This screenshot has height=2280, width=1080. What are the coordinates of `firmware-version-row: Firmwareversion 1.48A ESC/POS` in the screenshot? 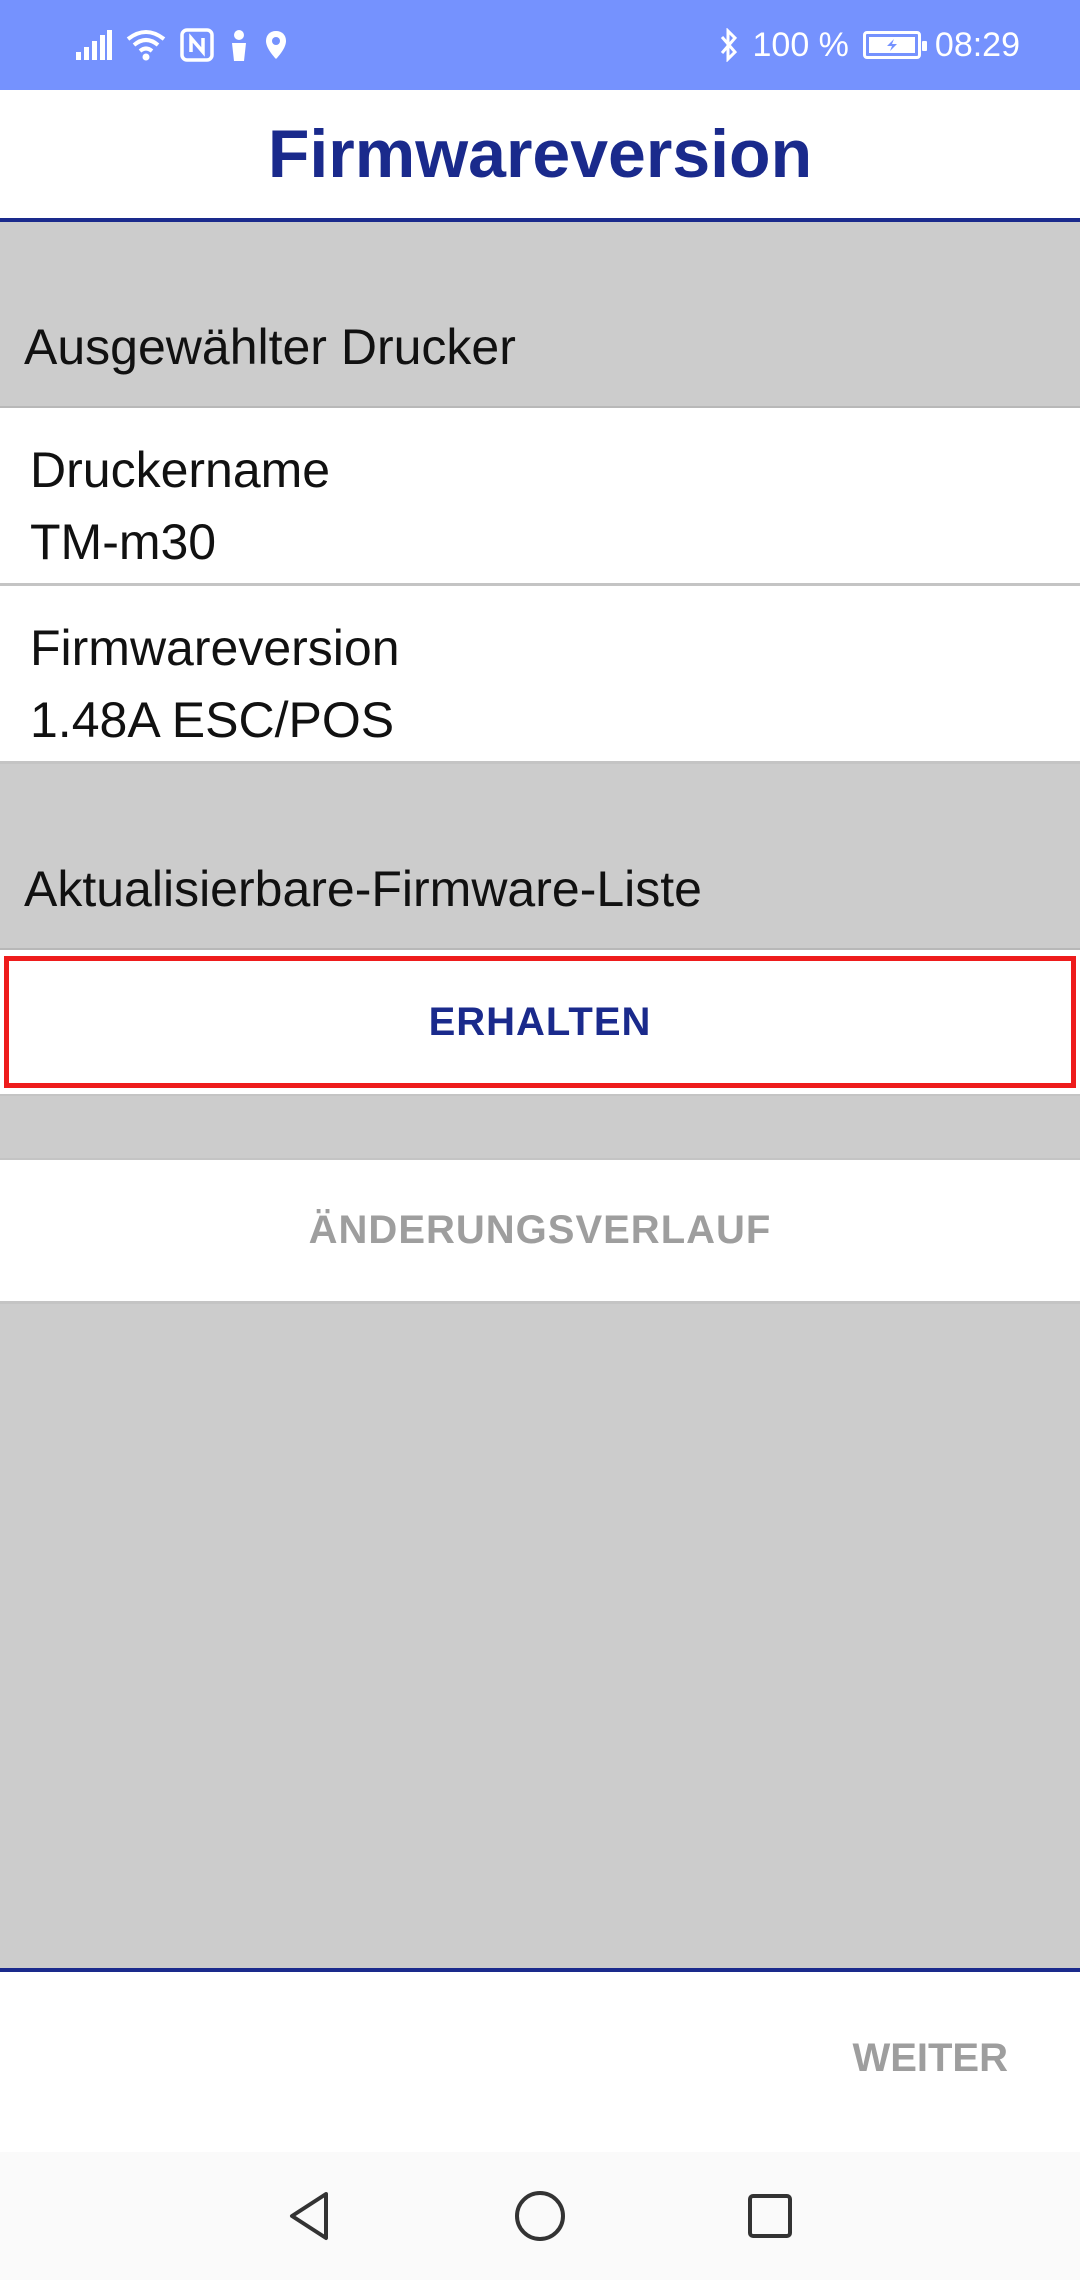 It's located at (540, 675).